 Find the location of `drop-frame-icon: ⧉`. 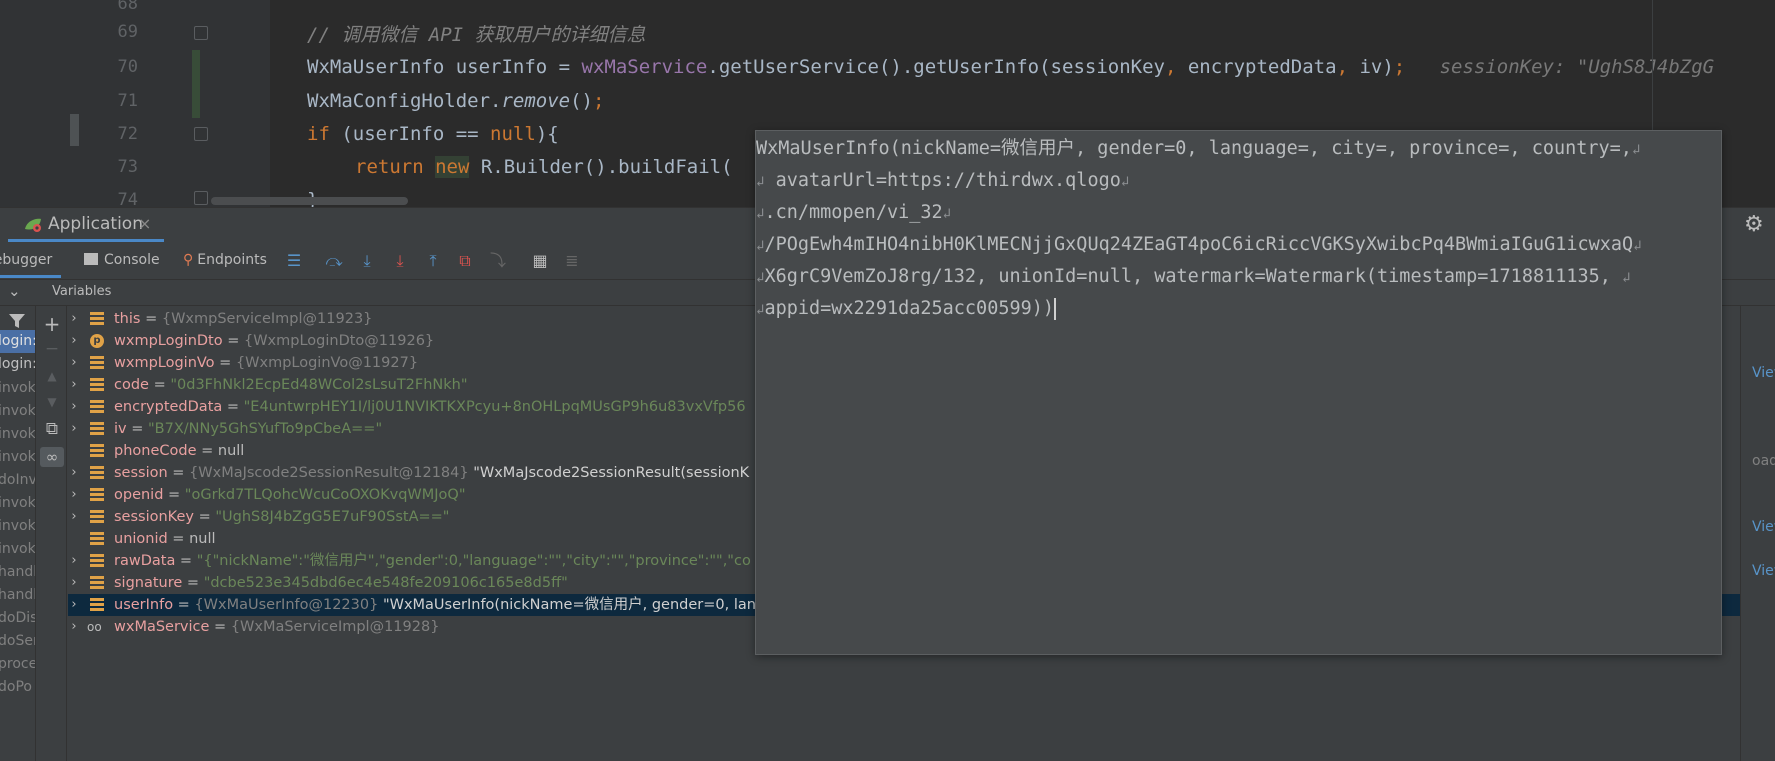

drop-frame-icon: ⧉ is located at coordinates (465, 261).